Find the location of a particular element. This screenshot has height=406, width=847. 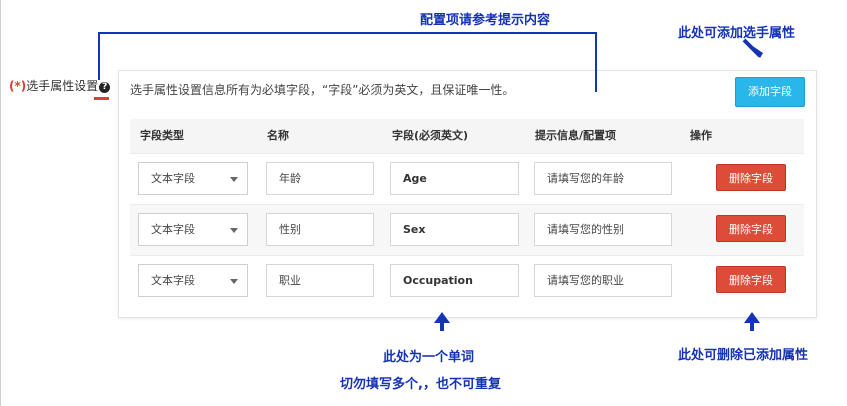

annotation-config-hint: 配置项请参考提示内容 is located at coordinates (485, 20).